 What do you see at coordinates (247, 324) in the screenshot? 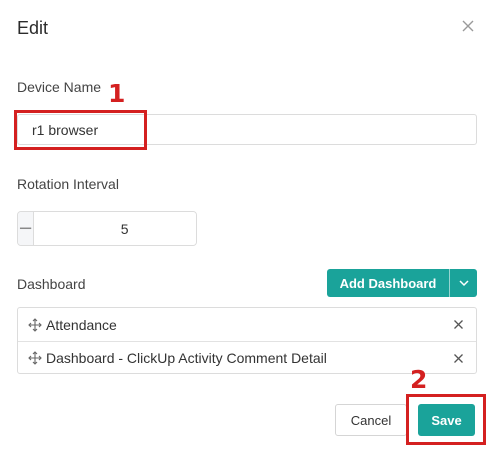
I see `list-item: Attendance` at bounding box center [247, 324].